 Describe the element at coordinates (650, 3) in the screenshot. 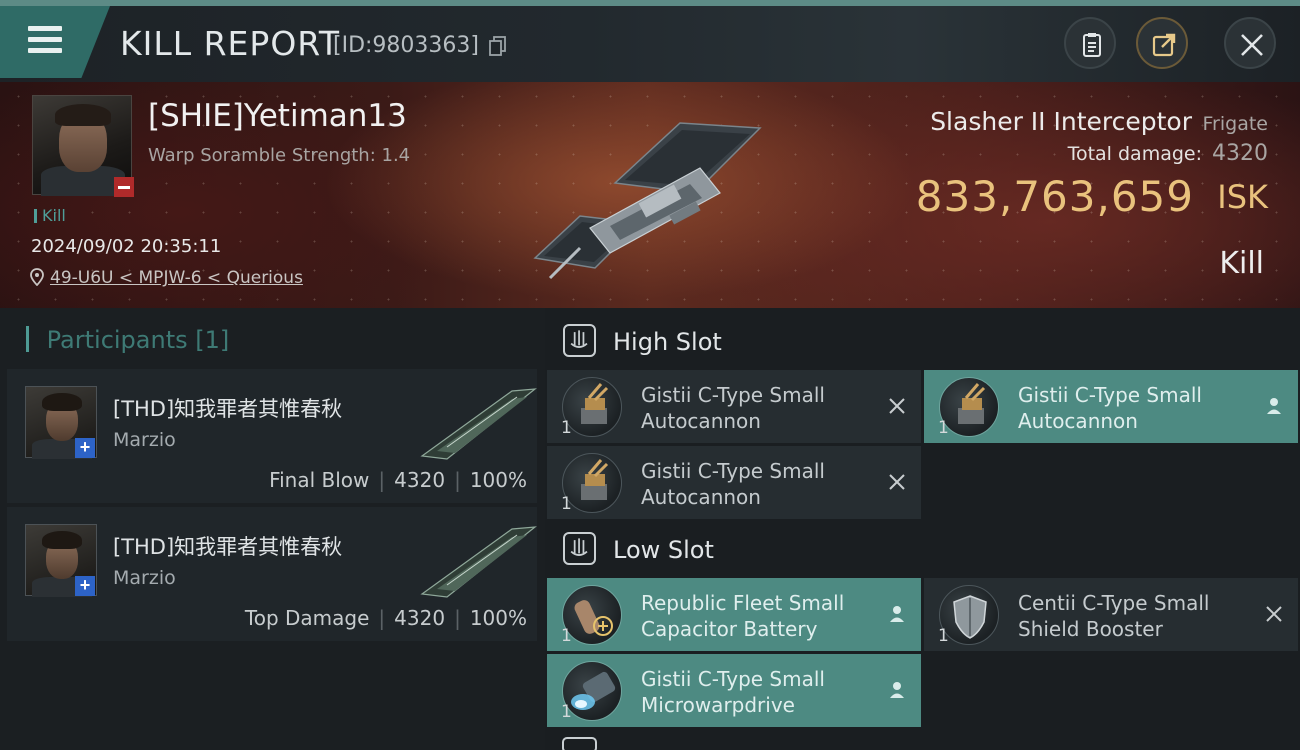

I see `top-accent-line` at that location.